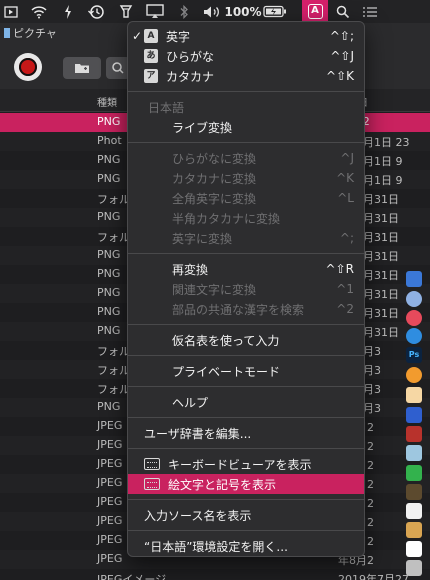  I want to click on menu-item-label: 絵文字と記号を表示, so click(222, 484).